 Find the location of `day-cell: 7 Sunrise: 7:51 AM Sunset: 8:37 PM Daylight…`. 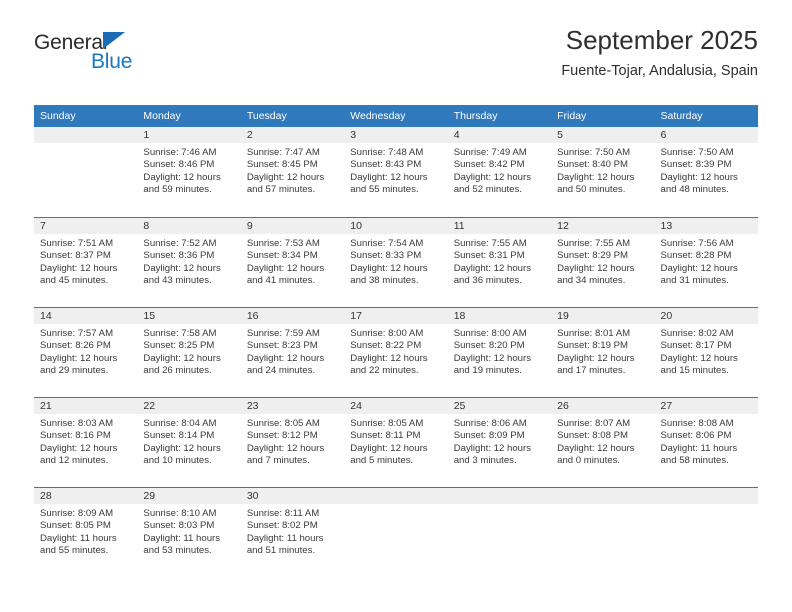

day-cell: 7 Sunrise: 7:51 AM Sunset: 8:37 PM Daylight… is located at coordinates (86, 262).